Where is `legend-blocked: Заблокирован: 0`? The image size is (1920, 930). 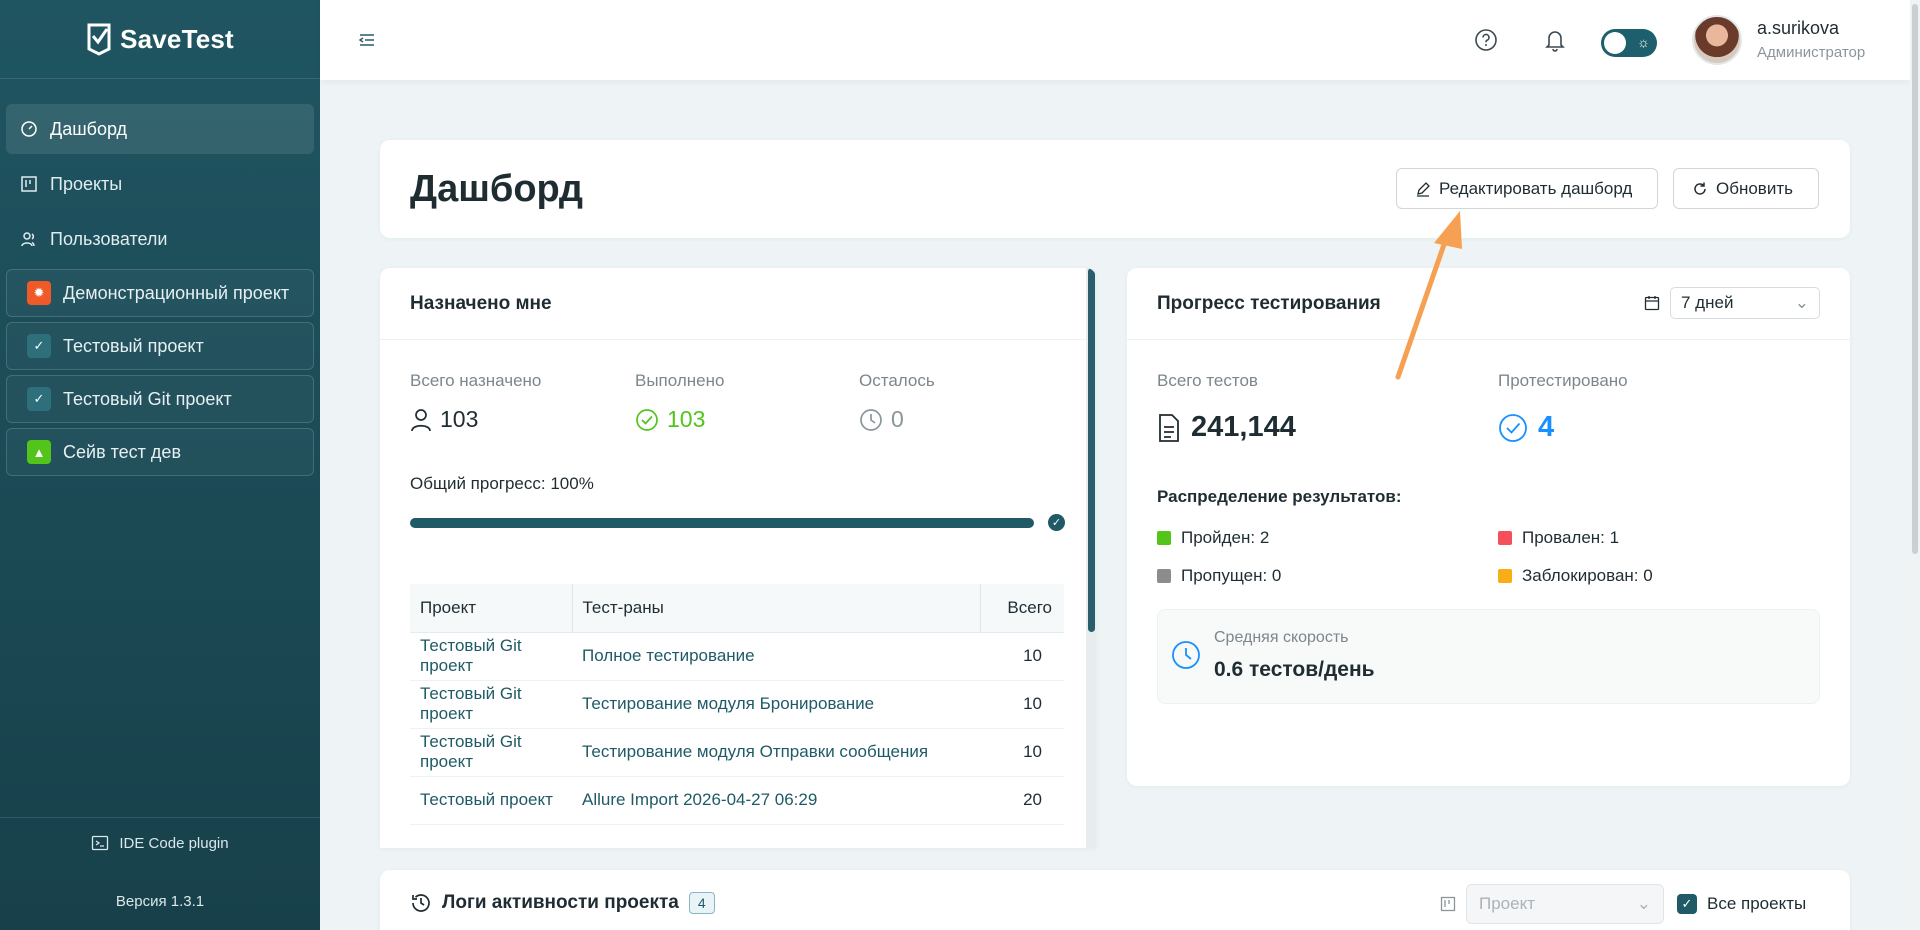 legend-blocked: Заблокирован: 0 is located at coordinates (1575, 576).